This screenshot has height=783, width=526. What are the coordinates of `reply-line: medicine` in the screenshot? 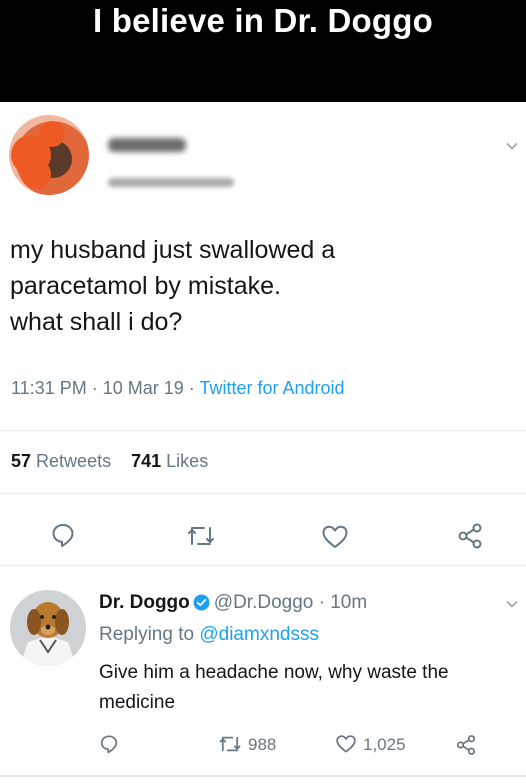 It's located at (137, 702).